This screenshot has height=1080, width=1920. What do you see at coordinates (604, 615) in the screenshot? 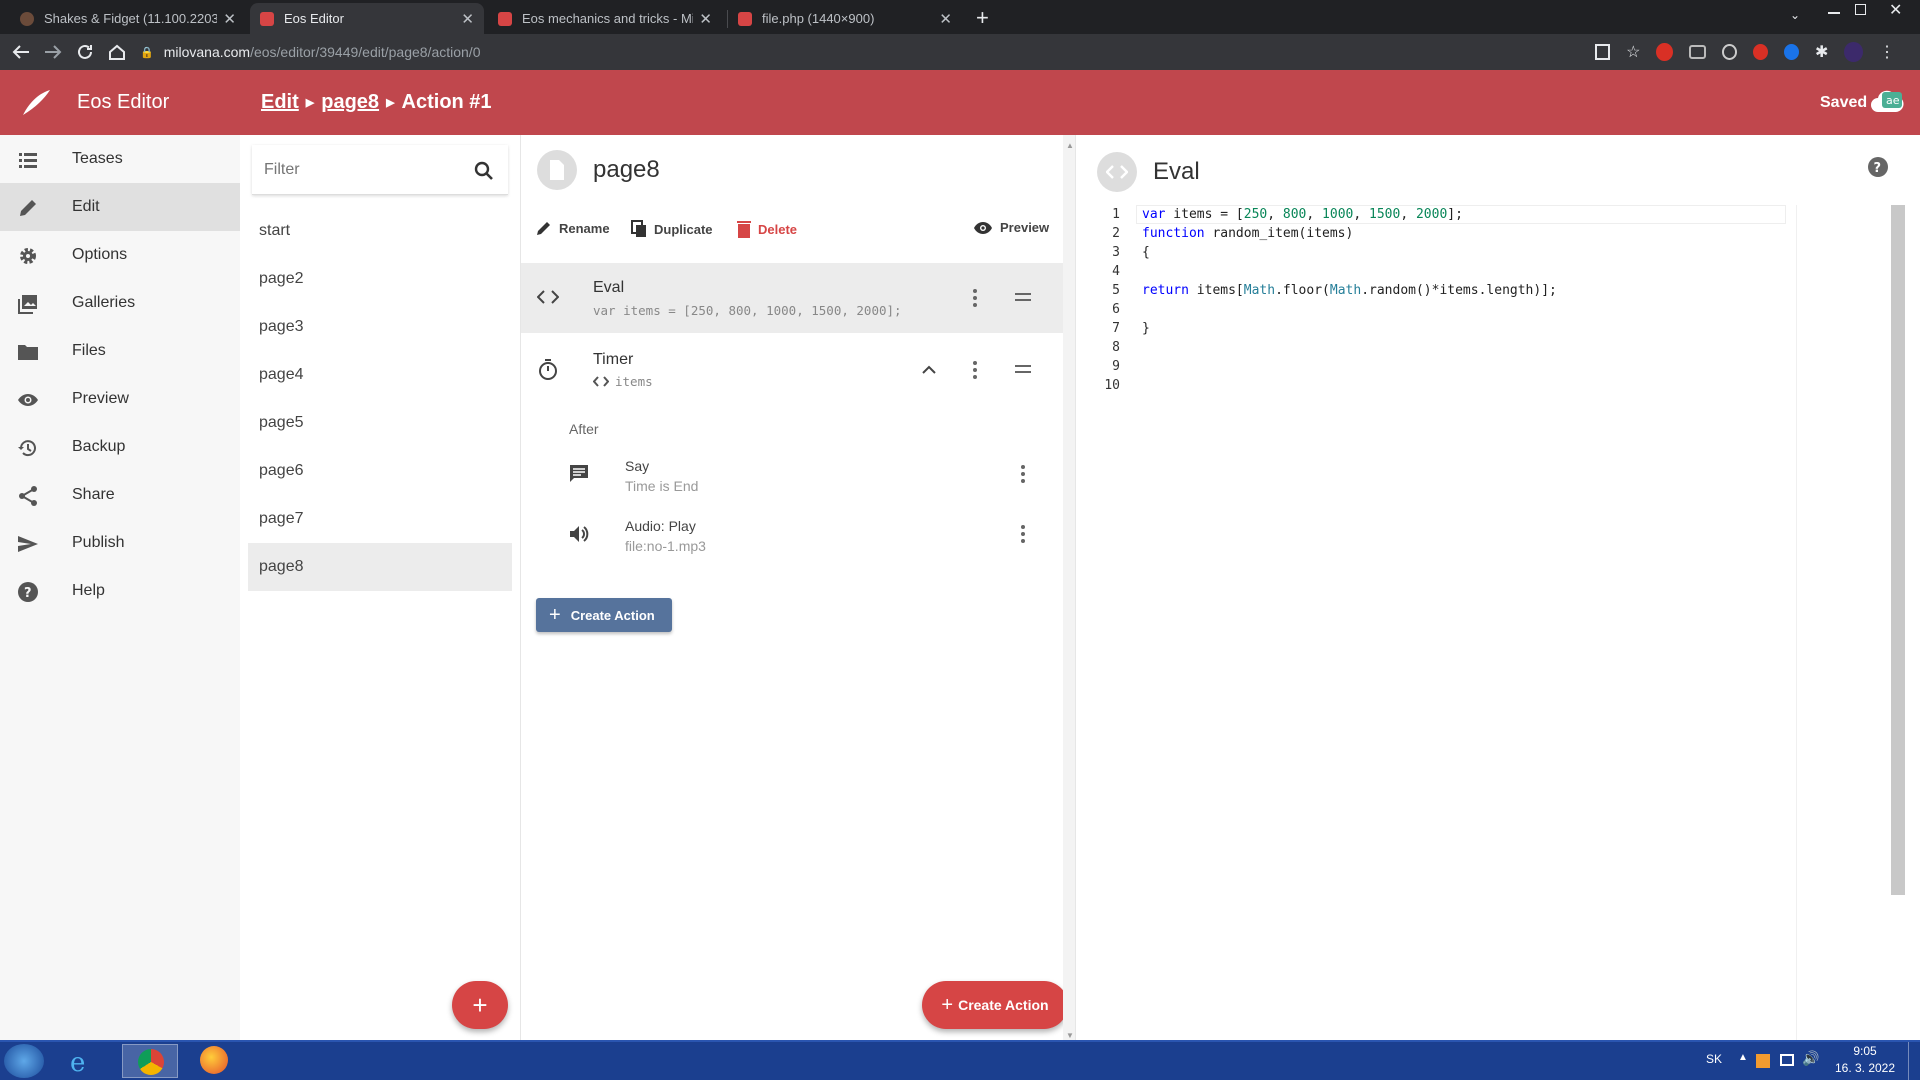
I see `create-action-button: + Create Action` at bounding box center [604, 615].